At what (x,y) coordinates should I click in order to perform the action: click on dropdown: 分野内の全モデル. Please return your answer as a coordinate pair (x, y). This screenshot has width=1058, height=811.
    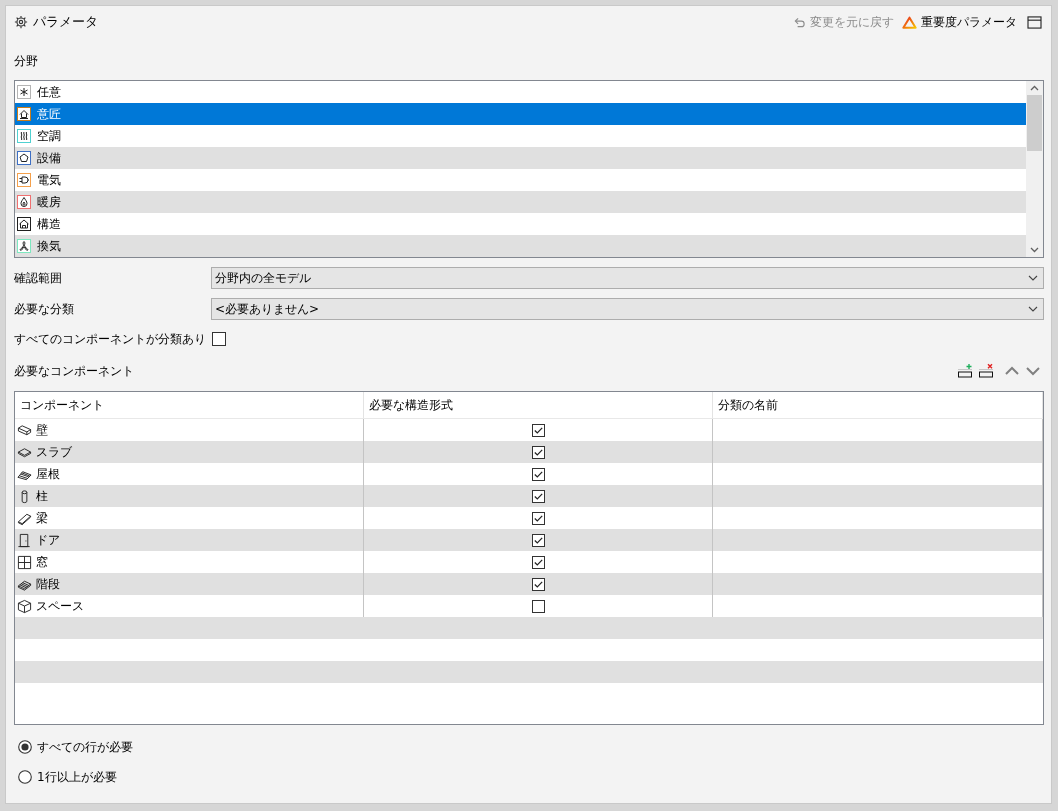
    Looking at the image, I should click on (627, 278).